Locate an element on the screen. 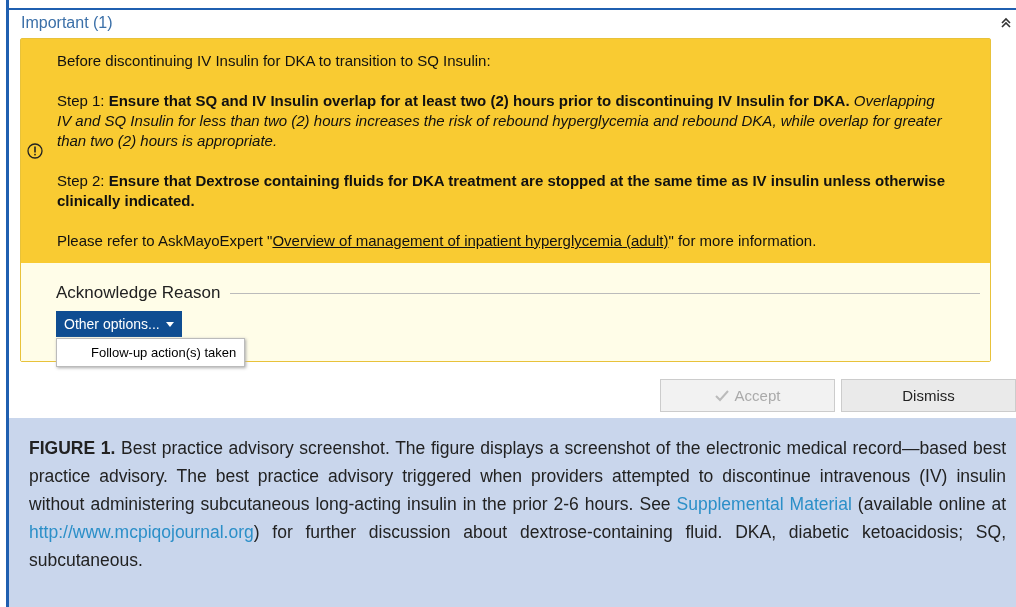 Image resolution: width=1016 pixels, height=607 pixels. section-title: Important (1) is located at coordinates (67, 23).